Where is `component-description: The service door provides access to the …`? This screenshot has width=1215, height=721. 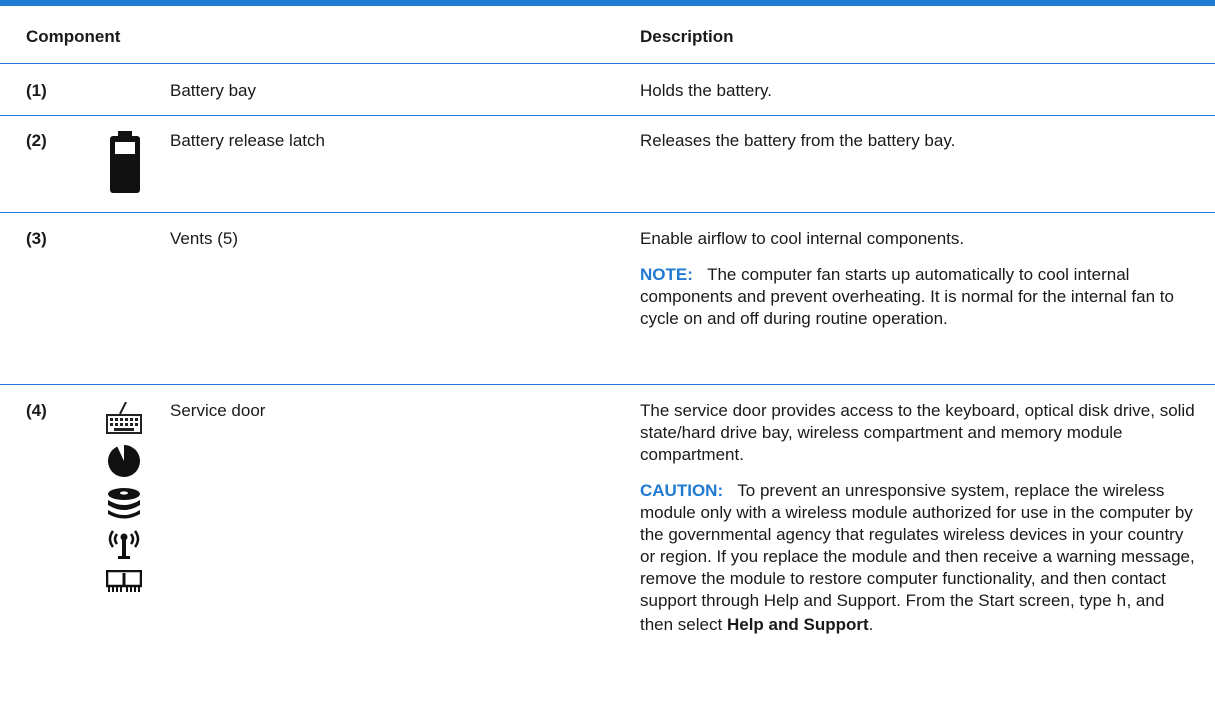 component-description: The service door provides access to the … is located at coordinates (917, 432).